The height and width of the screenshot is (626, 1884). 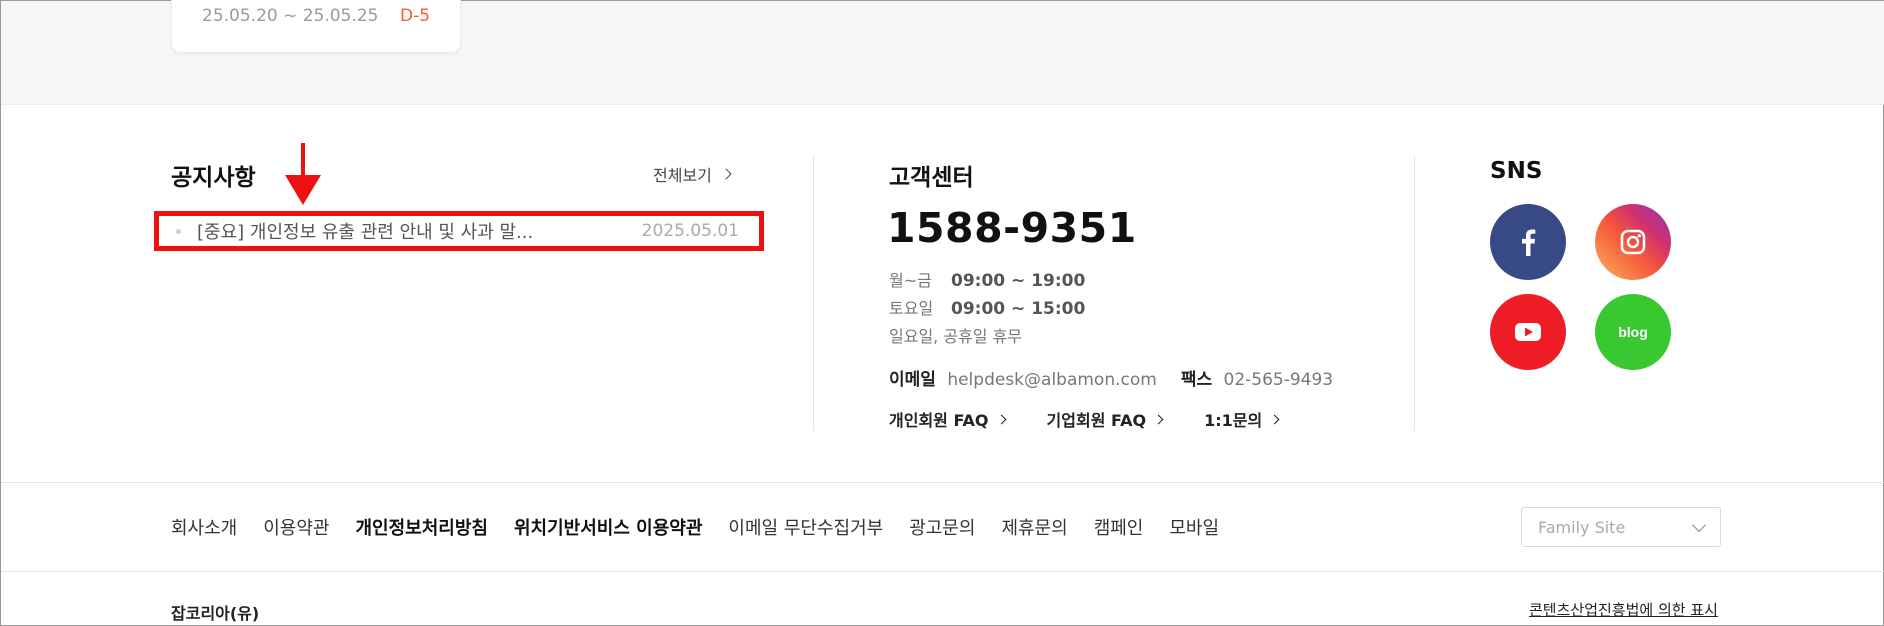 I want to click on footer-link-location-terms: 위치기반서비스 이용약관, so click(x=608, y=527).